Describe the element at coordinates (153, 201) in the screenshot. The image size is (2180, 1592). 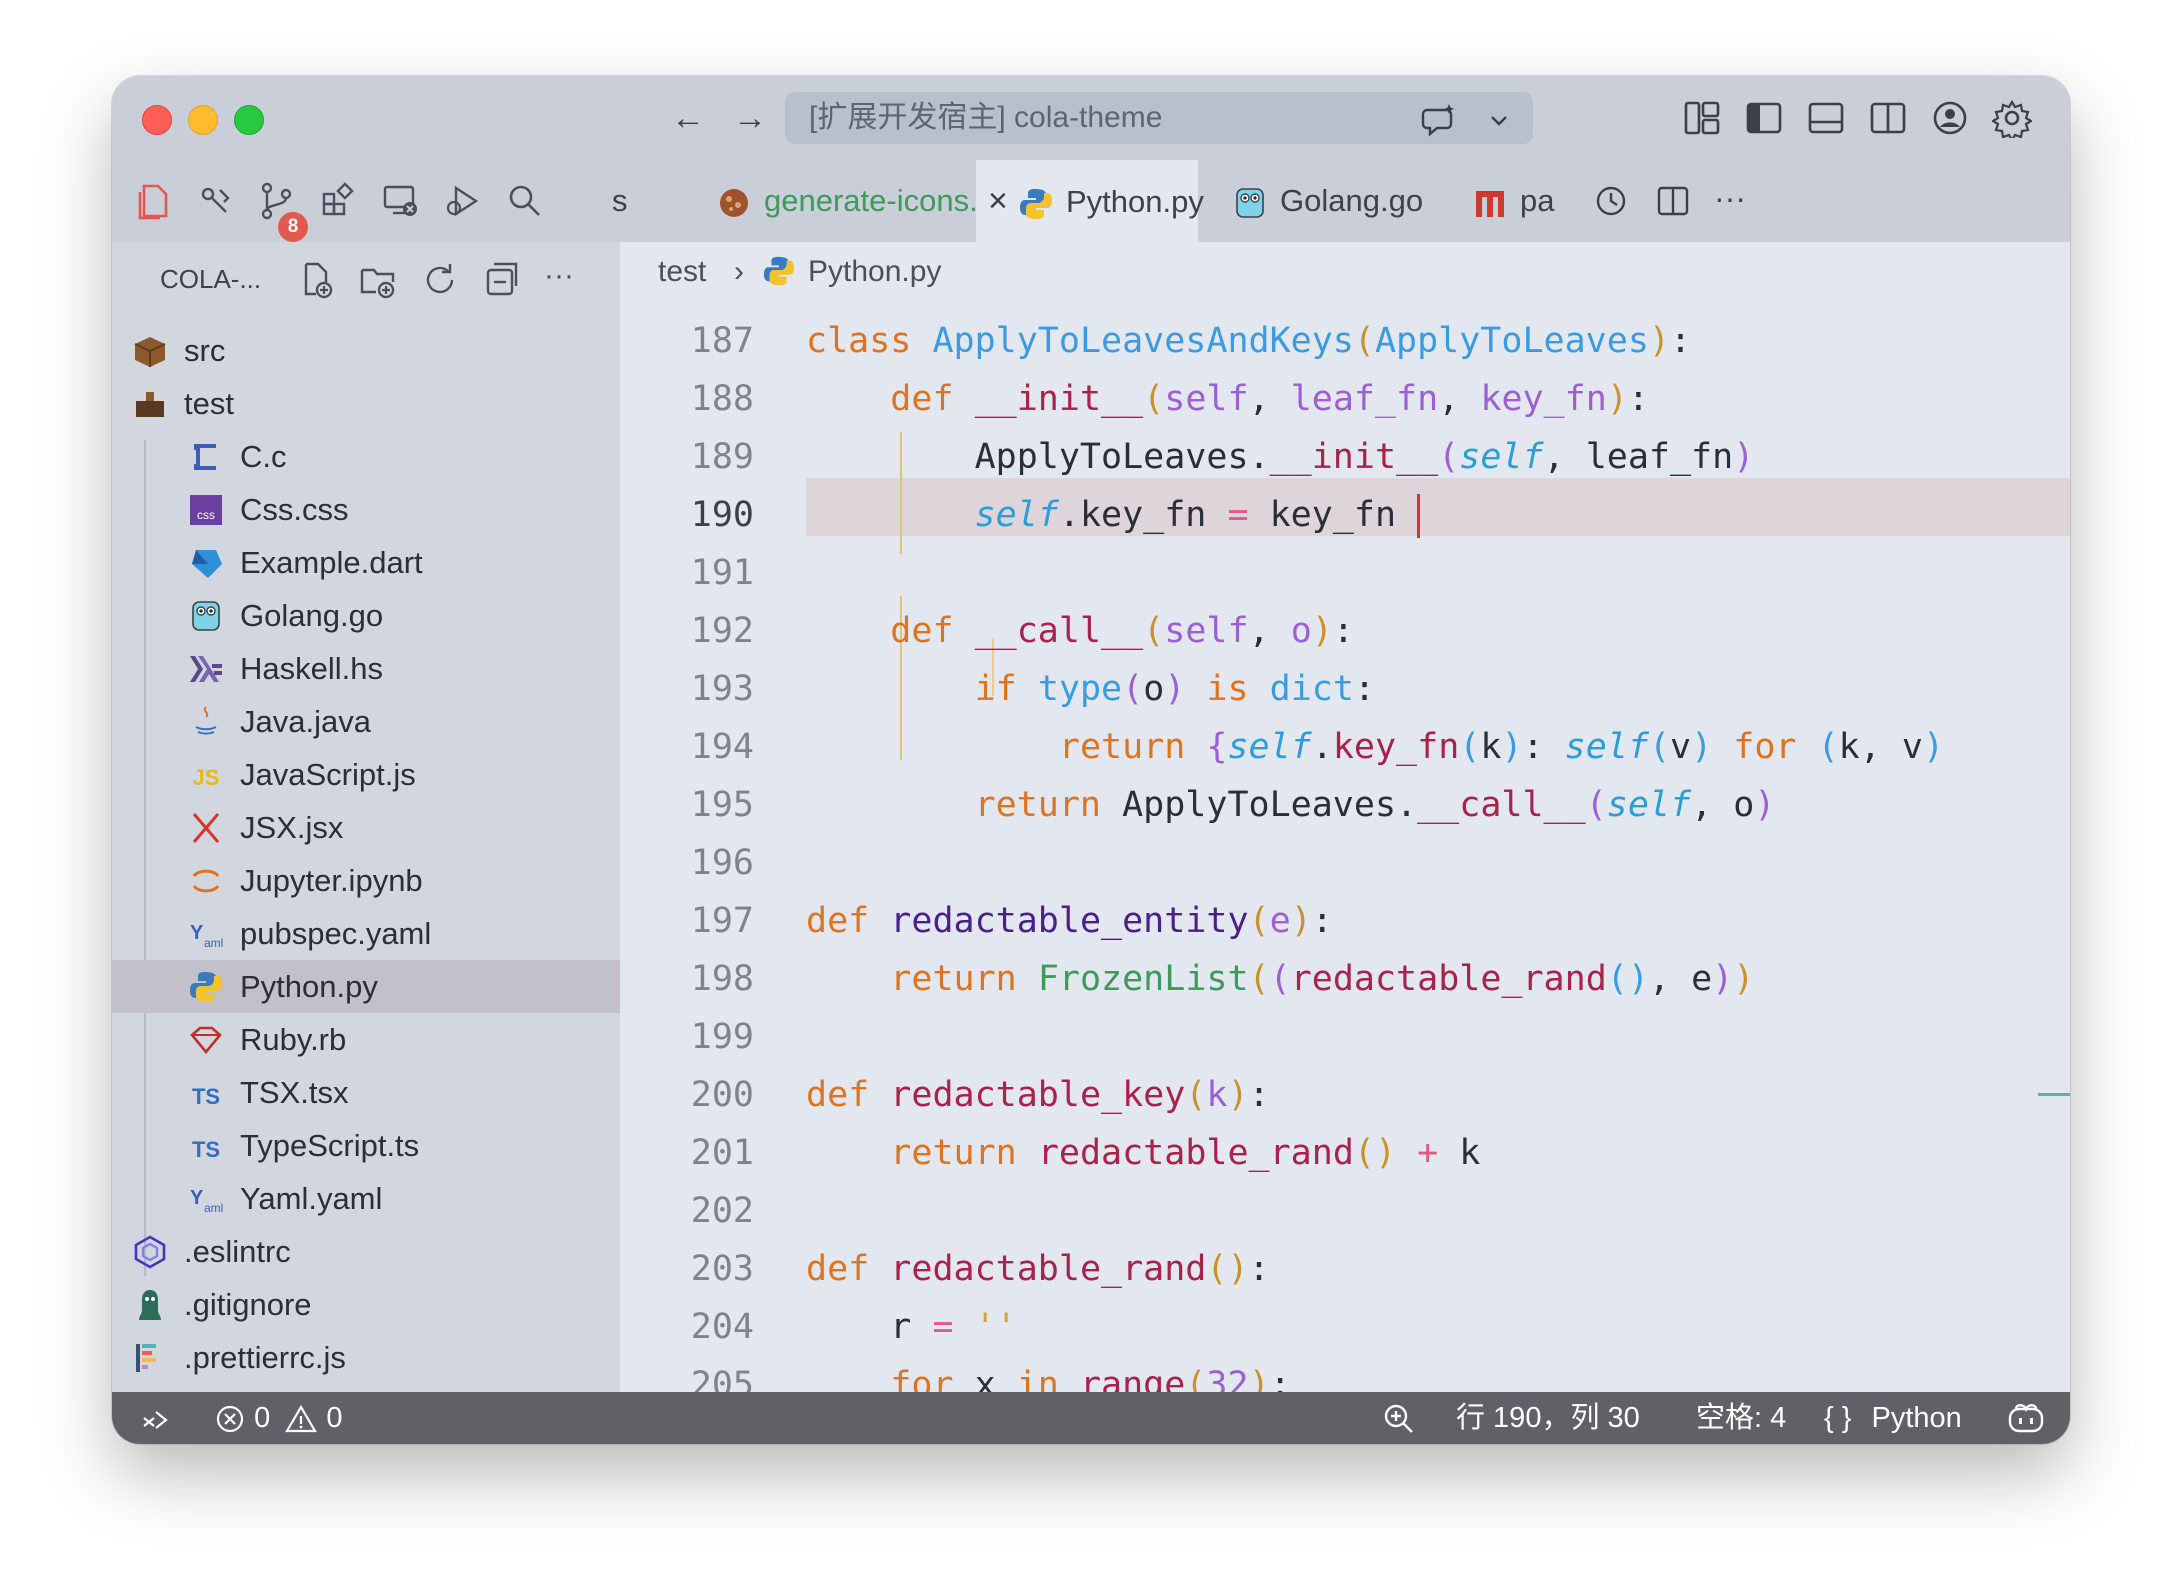
I see `explorer-files-icon` at that location.